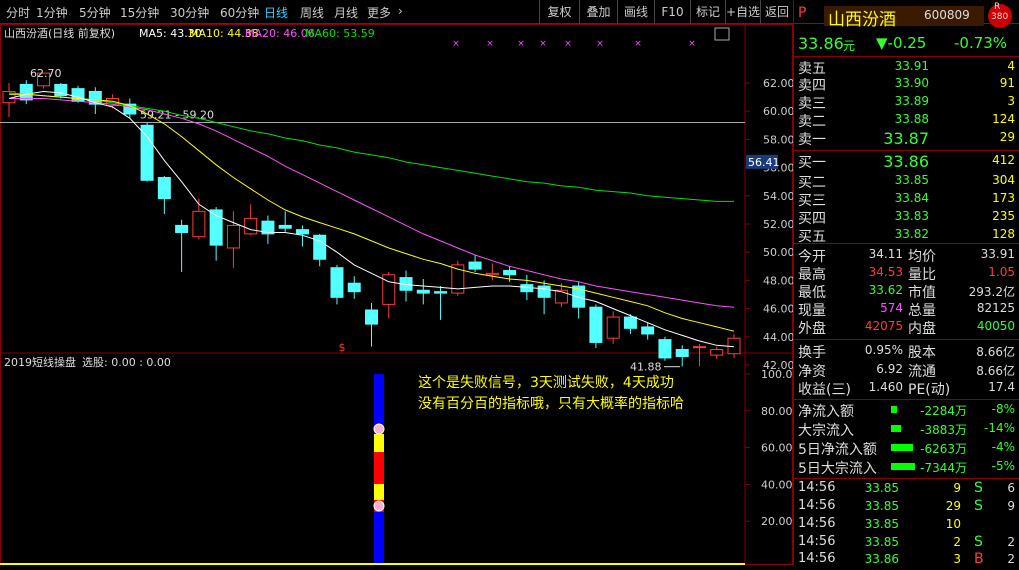 This screenshot has height=570, width=1019. Describe the element at coordinates (1003, 409) in the screenshot. I see `flow-pct: -8%` at that location.